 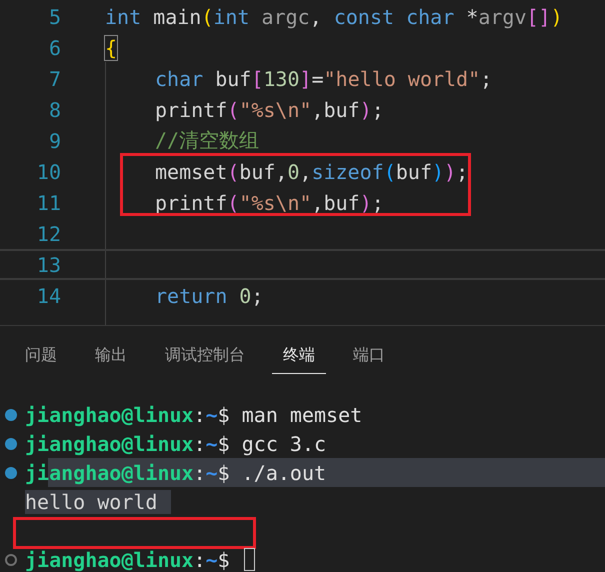 What do you see at coordinates (54, 78) in the screenshot?
I see `line-number: 7` at bounding box center [54, 78].